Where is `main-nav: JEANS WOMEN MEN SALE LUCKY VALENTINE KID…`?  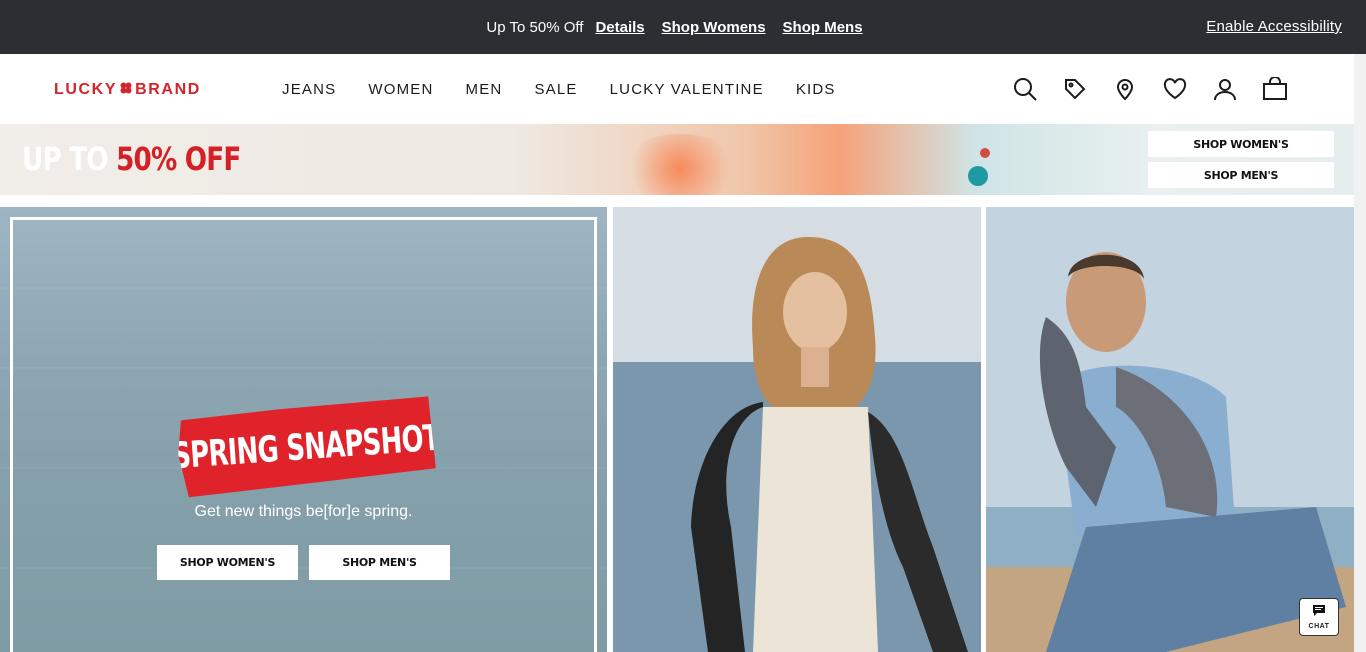
main-nav: JEANS WOMEN MEN SALE LUCKY VALENTINE KID… is located at coordinates (575, 89).